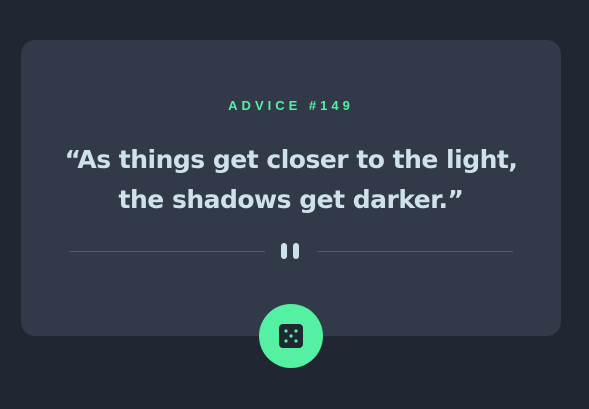 The width and height of the screenshot is (589, 409). I want to click on new-advice-button, so click(291, 336).